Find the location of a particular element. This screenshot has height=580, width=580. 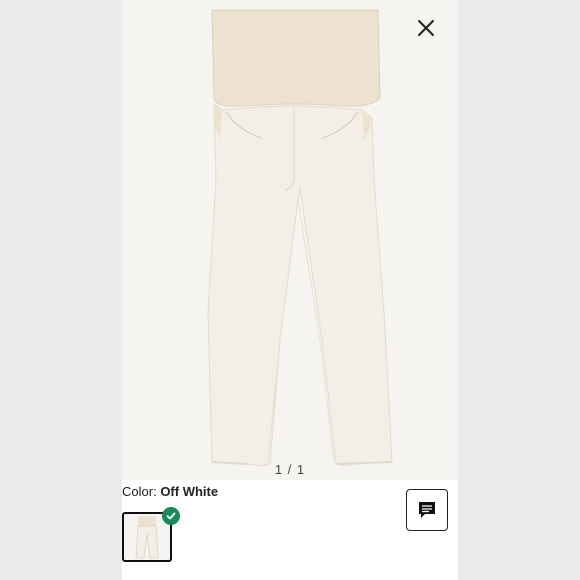

selected-badge is located at coordinates (171, 516).